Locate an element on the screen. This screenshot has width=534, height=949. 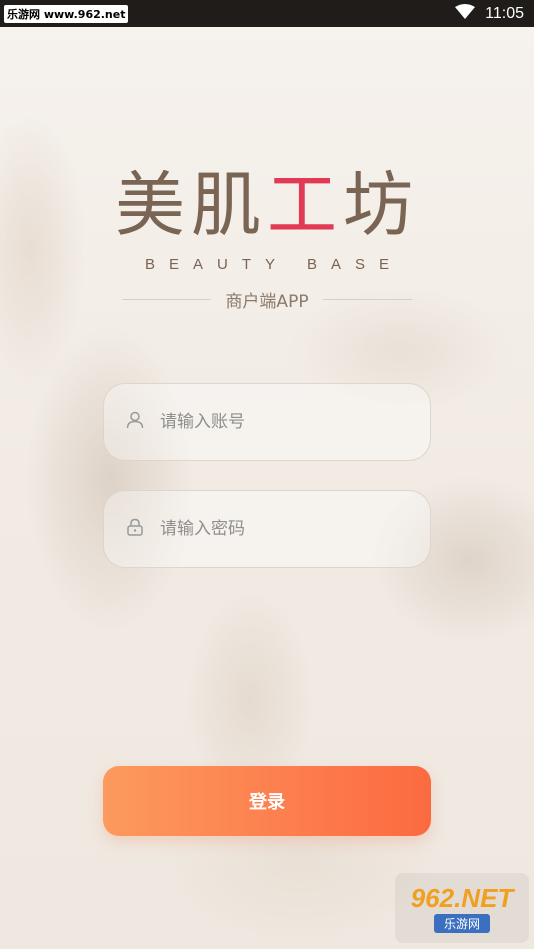
logo-text-part-3: 坊 is located at coordinates (381, 205).